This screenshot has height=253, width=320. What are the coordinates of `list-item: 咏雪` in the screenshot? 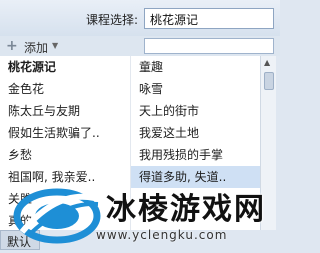 It's located at (195, 89).